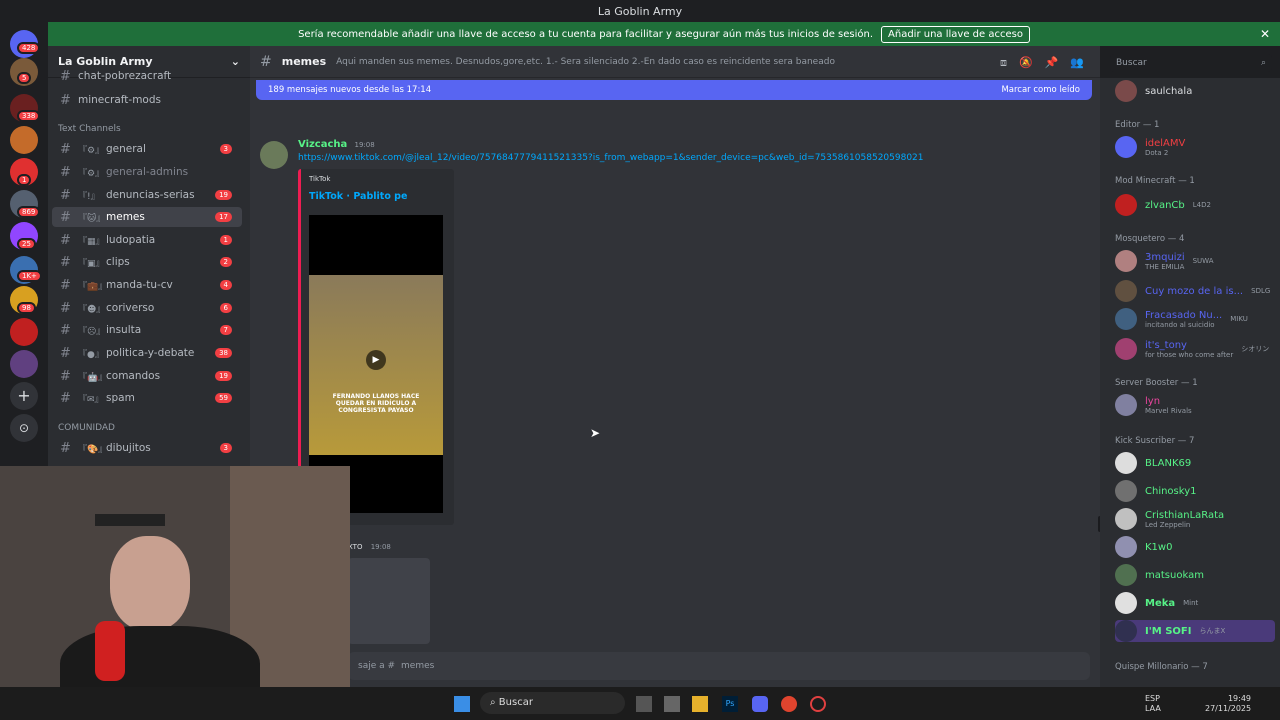 The width and height of the screenshot is (1280, 720). Describe the element at coordinates (355, 547) in the screenshot. I see `author-name: XTO` at that location.